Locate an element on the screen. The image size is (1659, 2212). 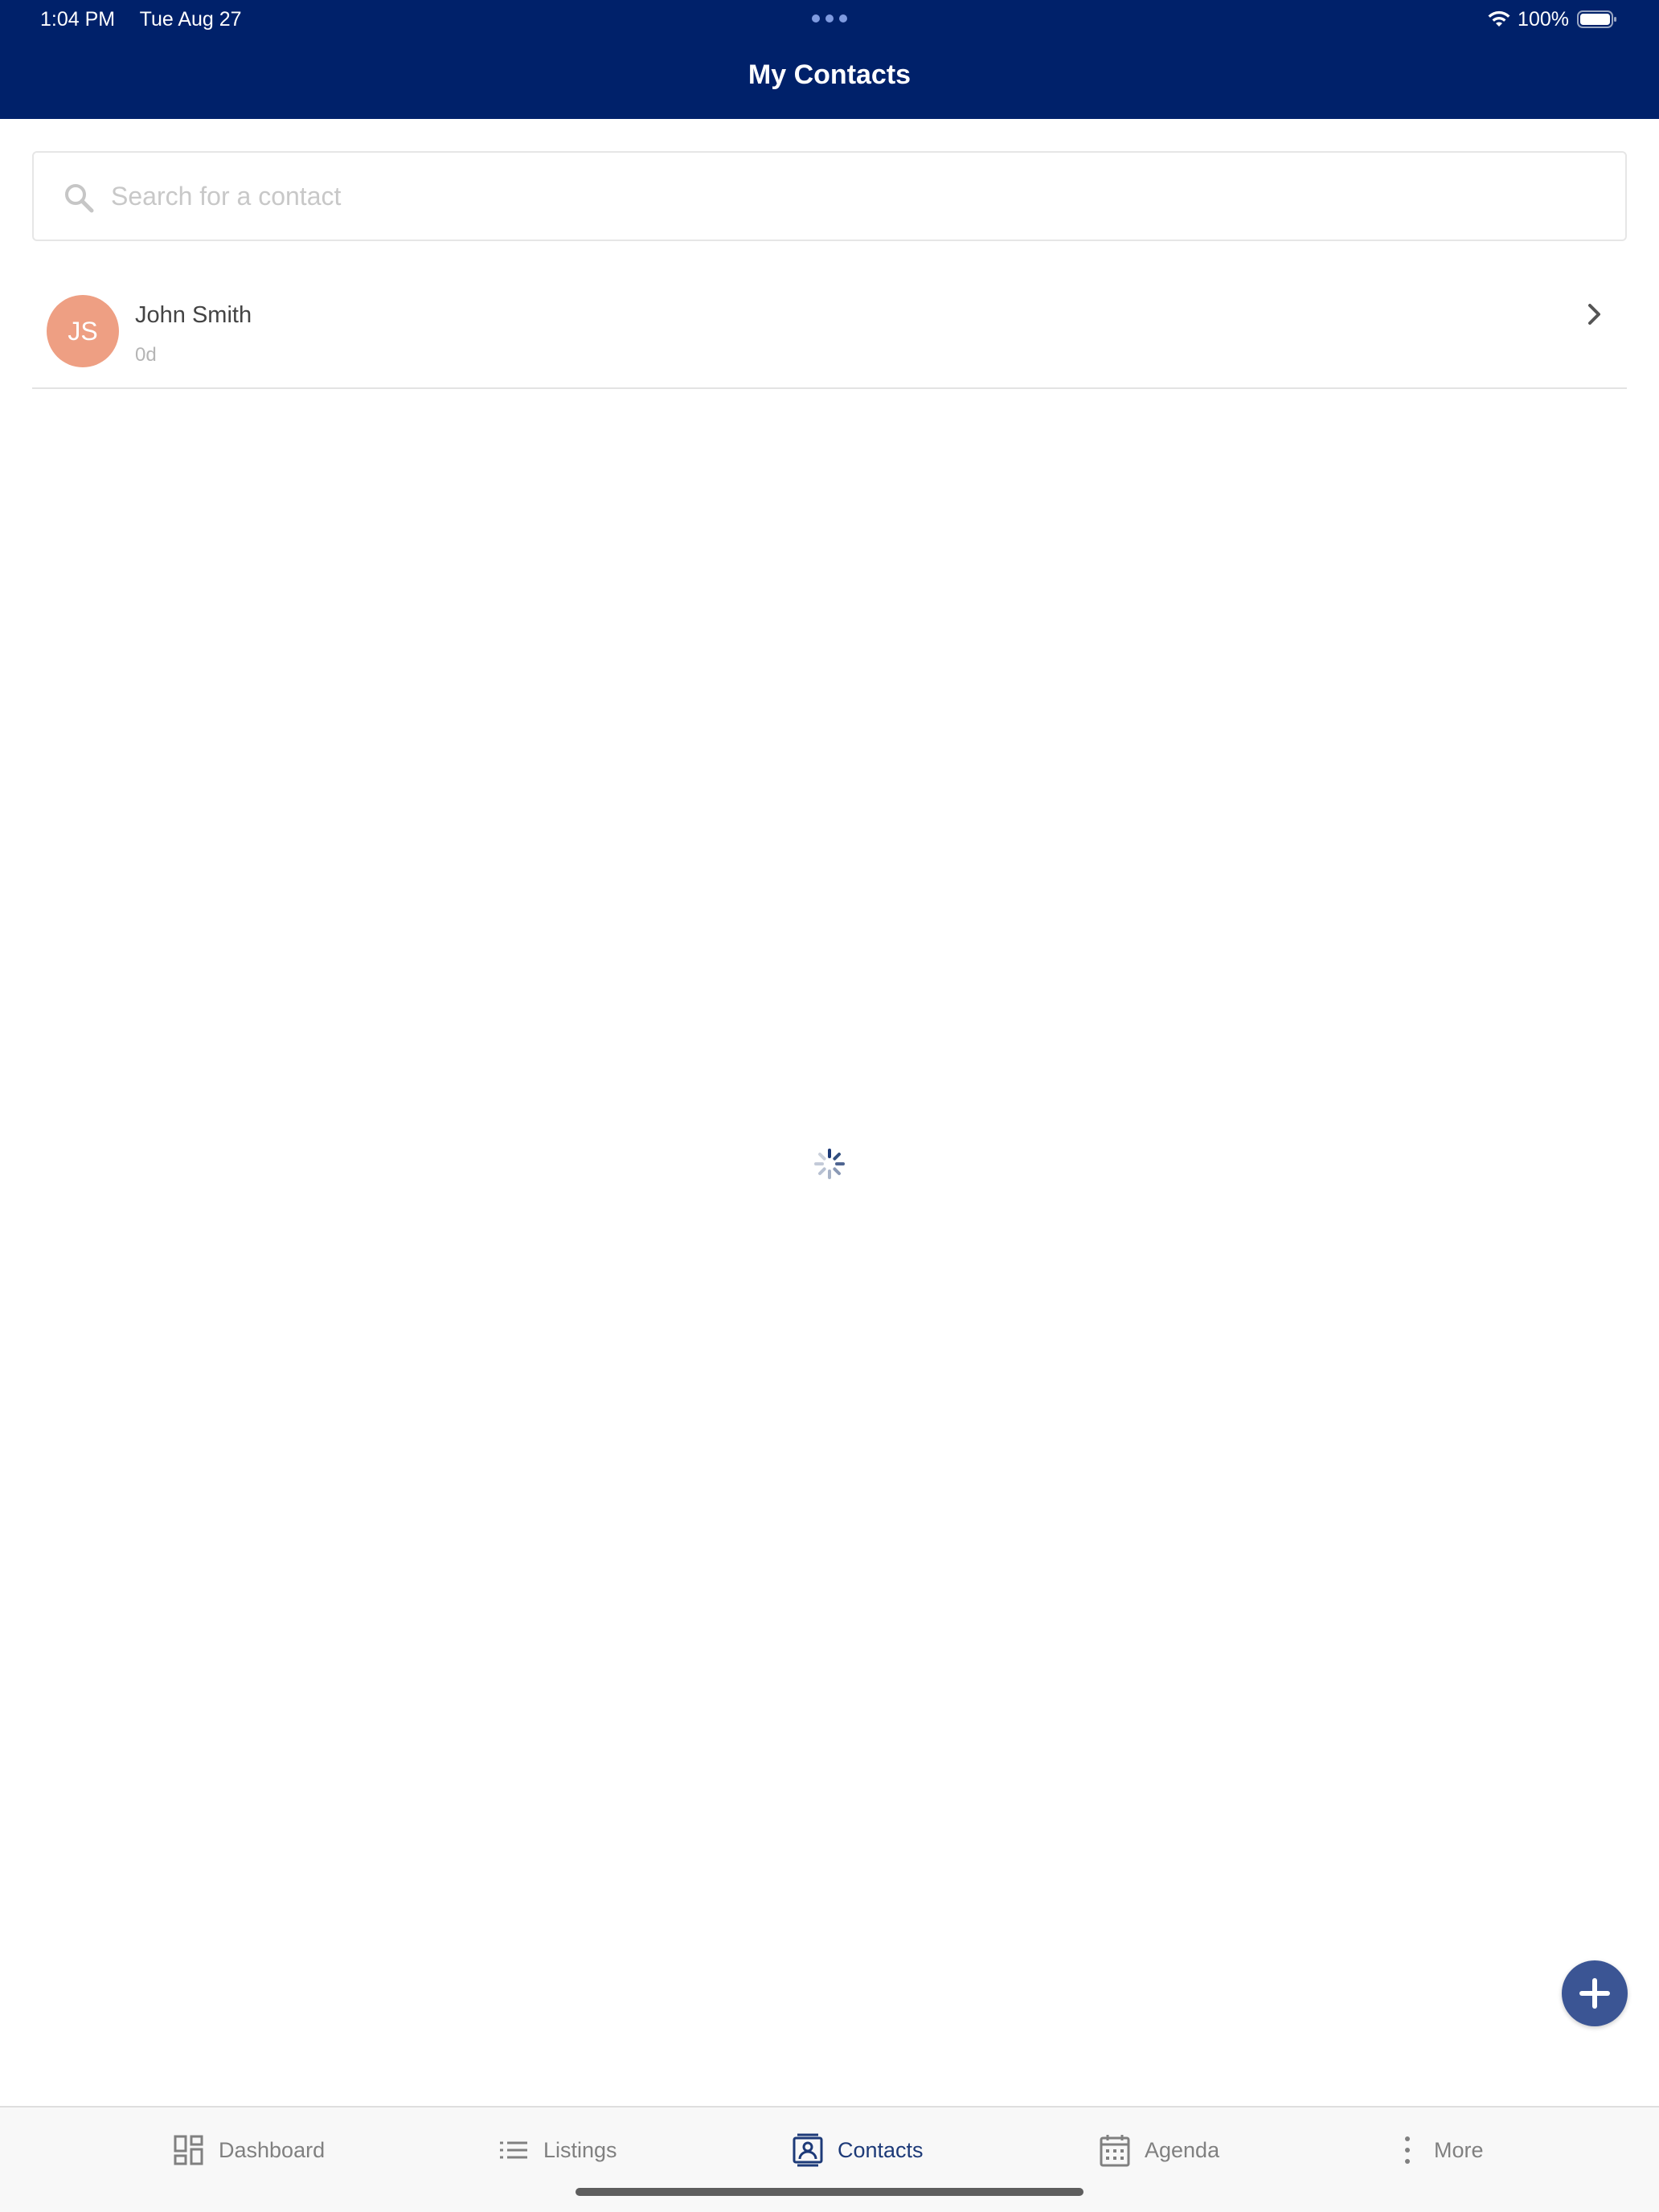
contact-name: John Smith is located at coordinates (193, 315).